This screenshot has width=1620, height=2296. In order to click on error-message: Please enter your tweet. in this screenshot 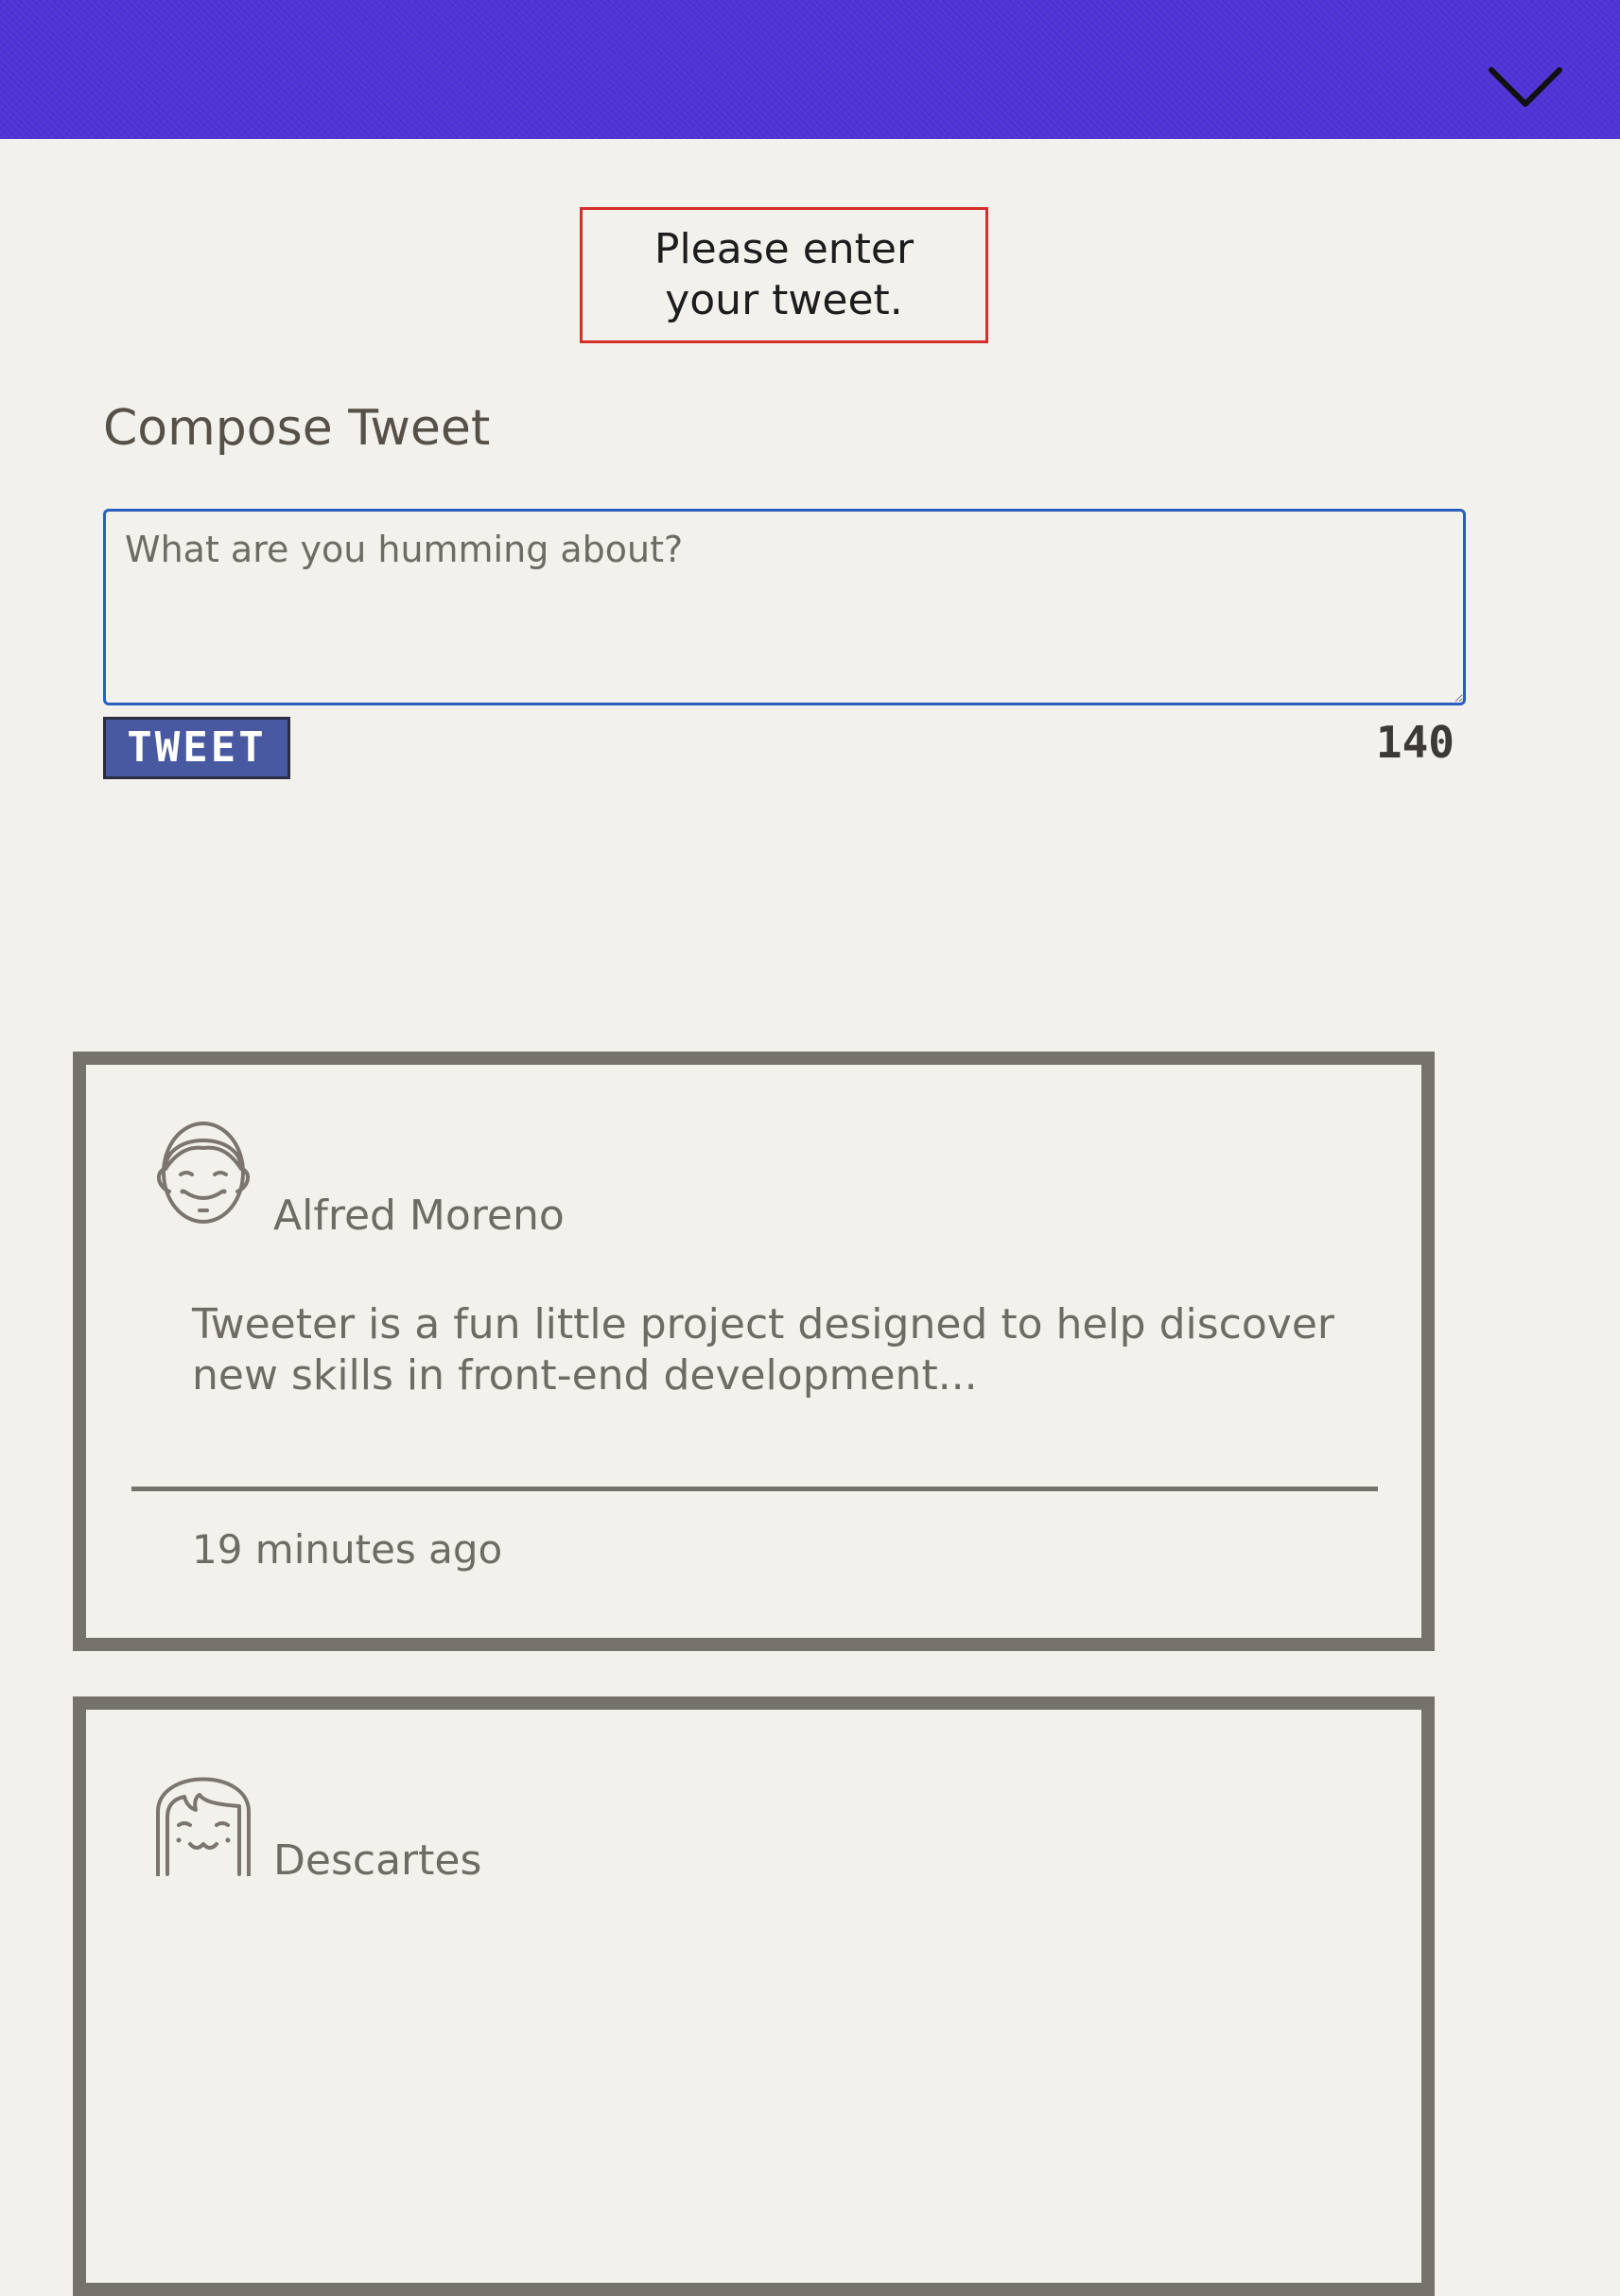, I will do `click(784, 275)`.